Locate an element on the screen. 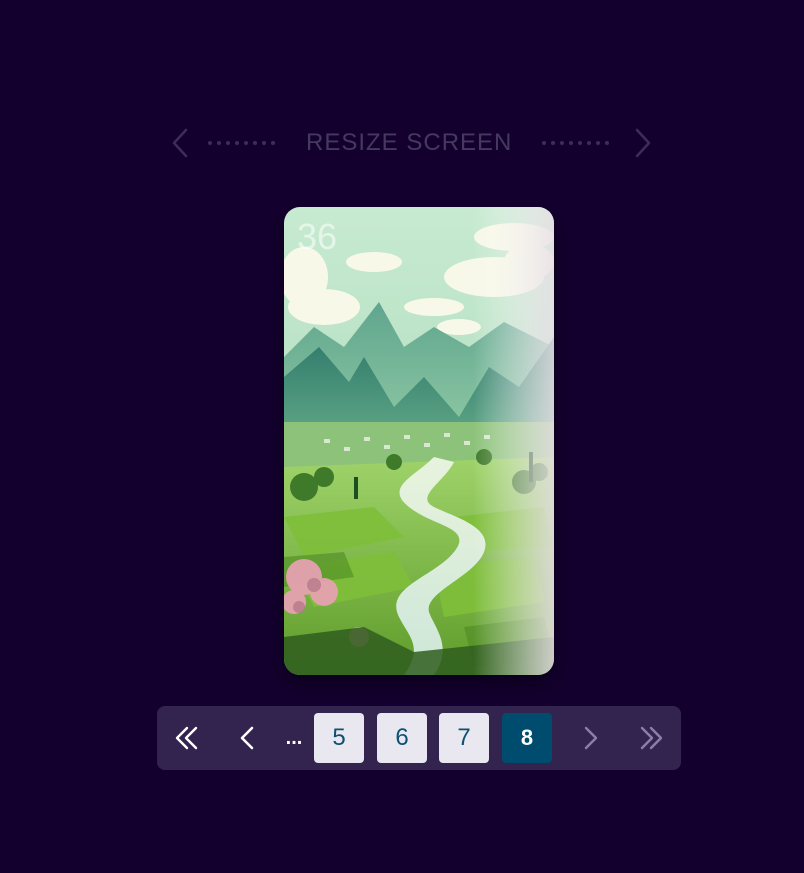 This screenshot has height=873, width=804. last-page-button is located at coordinates (651, 738).